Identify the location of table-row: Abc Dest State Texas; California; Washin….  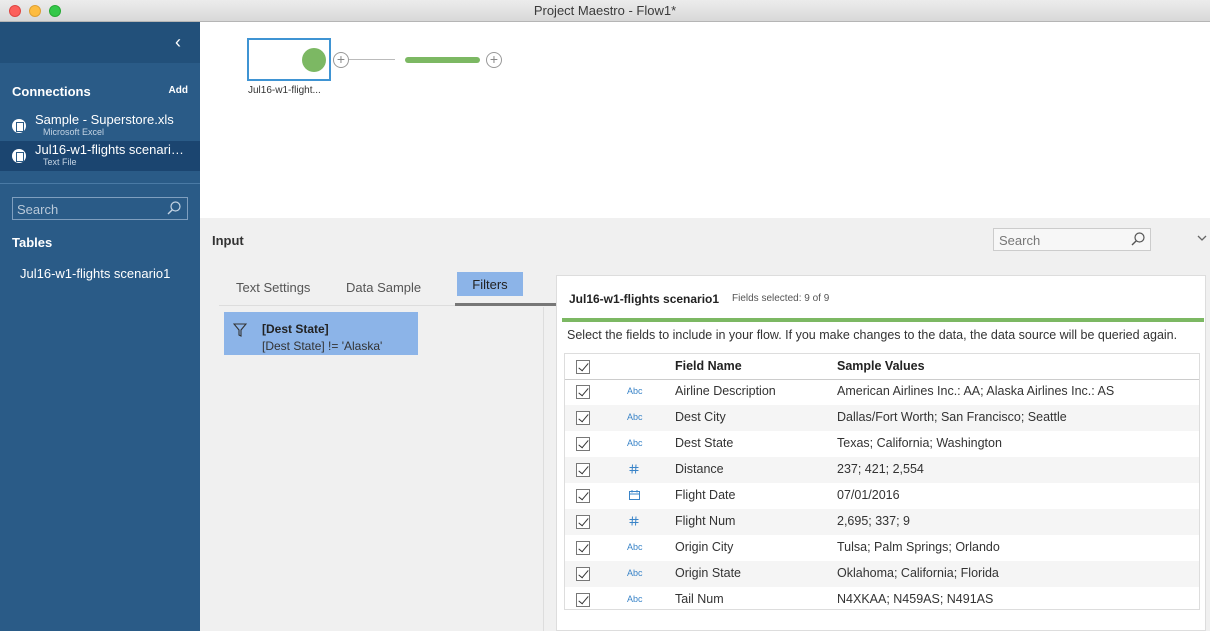
(882, 444).